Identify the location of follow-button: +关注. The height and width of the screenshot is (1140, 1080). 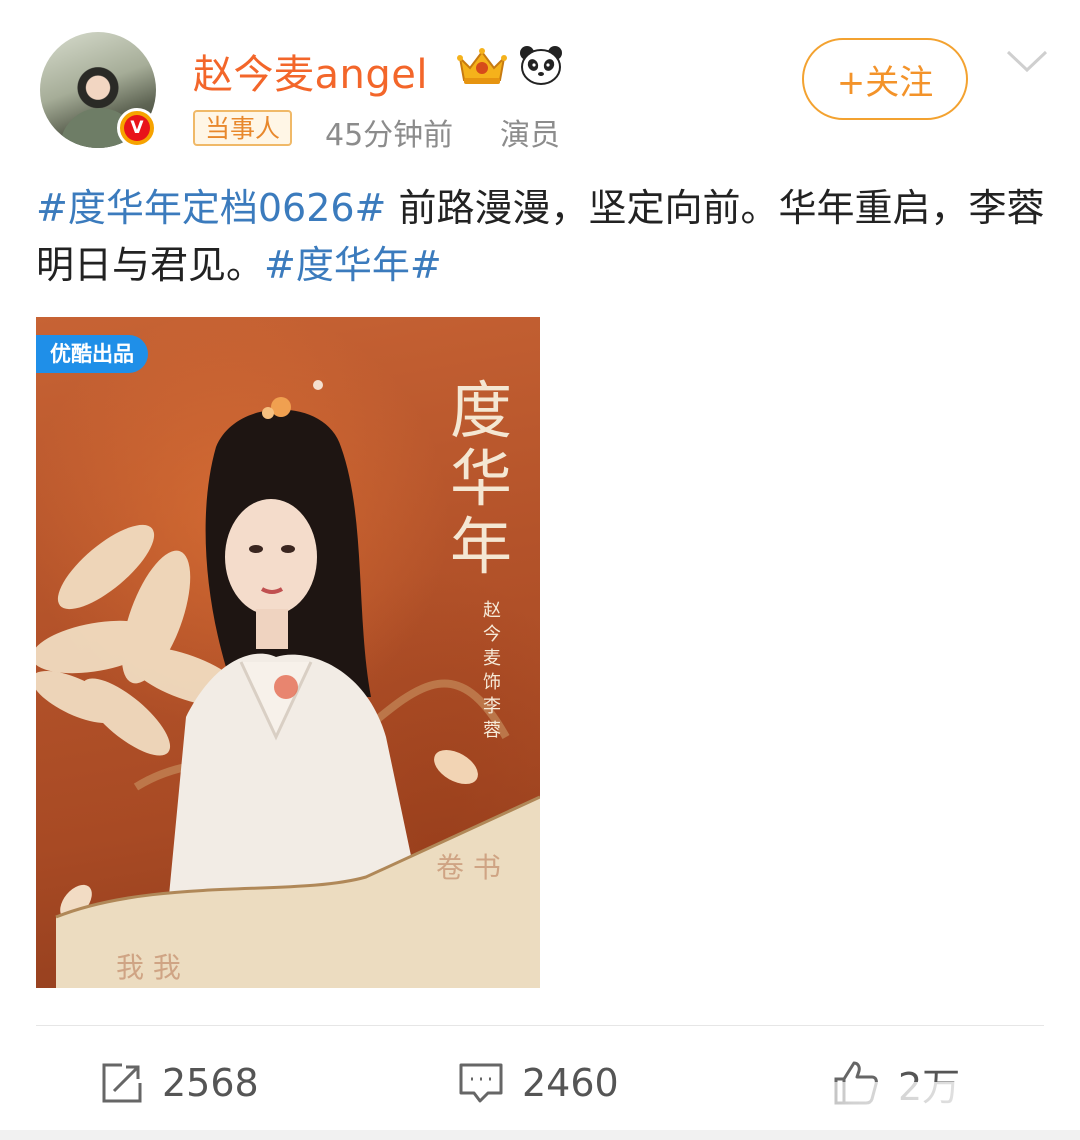
(885, 79).